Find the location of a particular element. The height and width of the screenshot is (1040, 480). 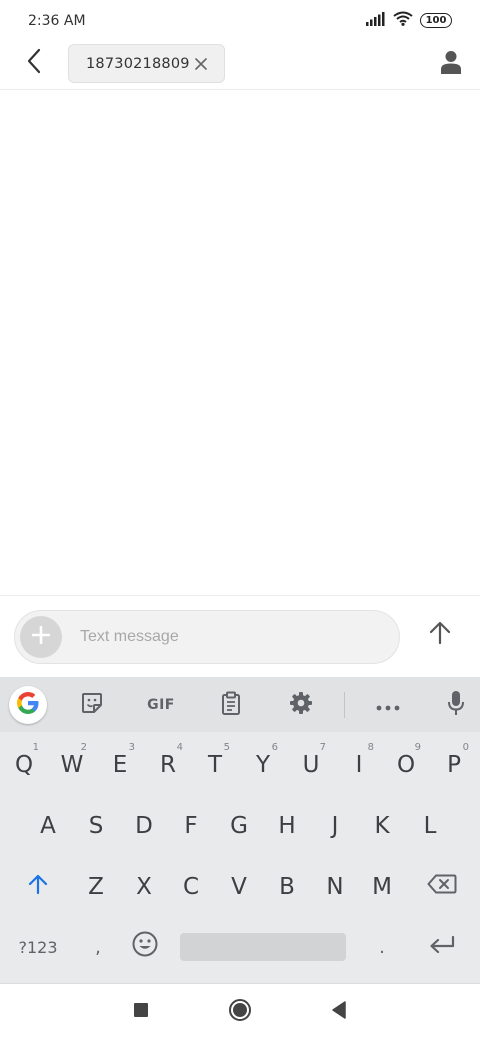

key-r: R4 is located at coordinates (168, 765).